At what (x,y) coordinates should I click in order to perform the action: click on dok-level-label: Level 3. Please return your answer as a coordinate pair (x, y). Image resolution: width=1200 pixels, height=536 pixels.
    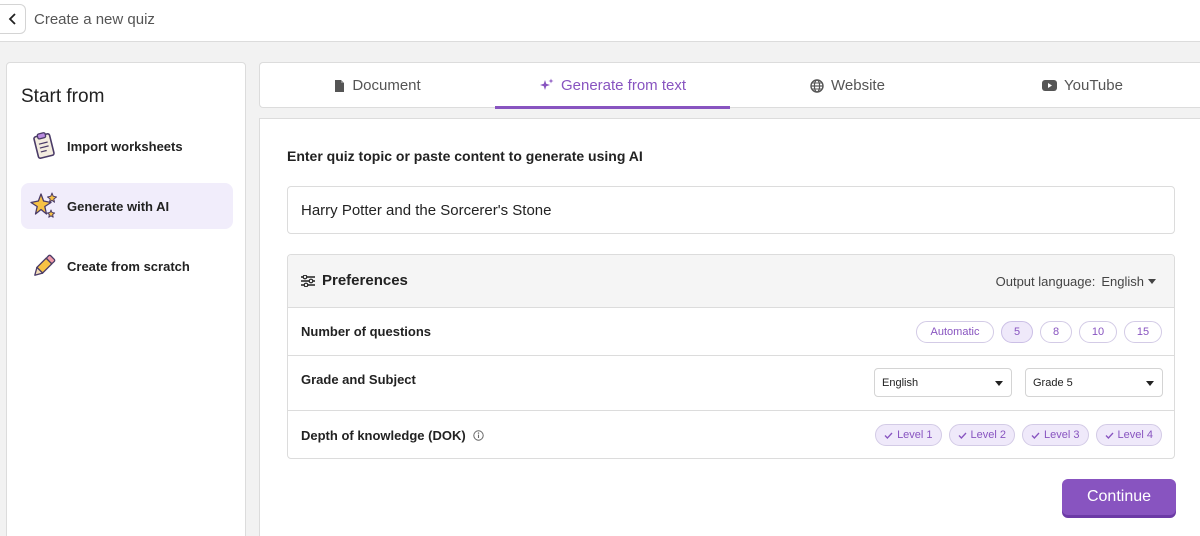
    Looking at the image, I should click on (1062, 435).